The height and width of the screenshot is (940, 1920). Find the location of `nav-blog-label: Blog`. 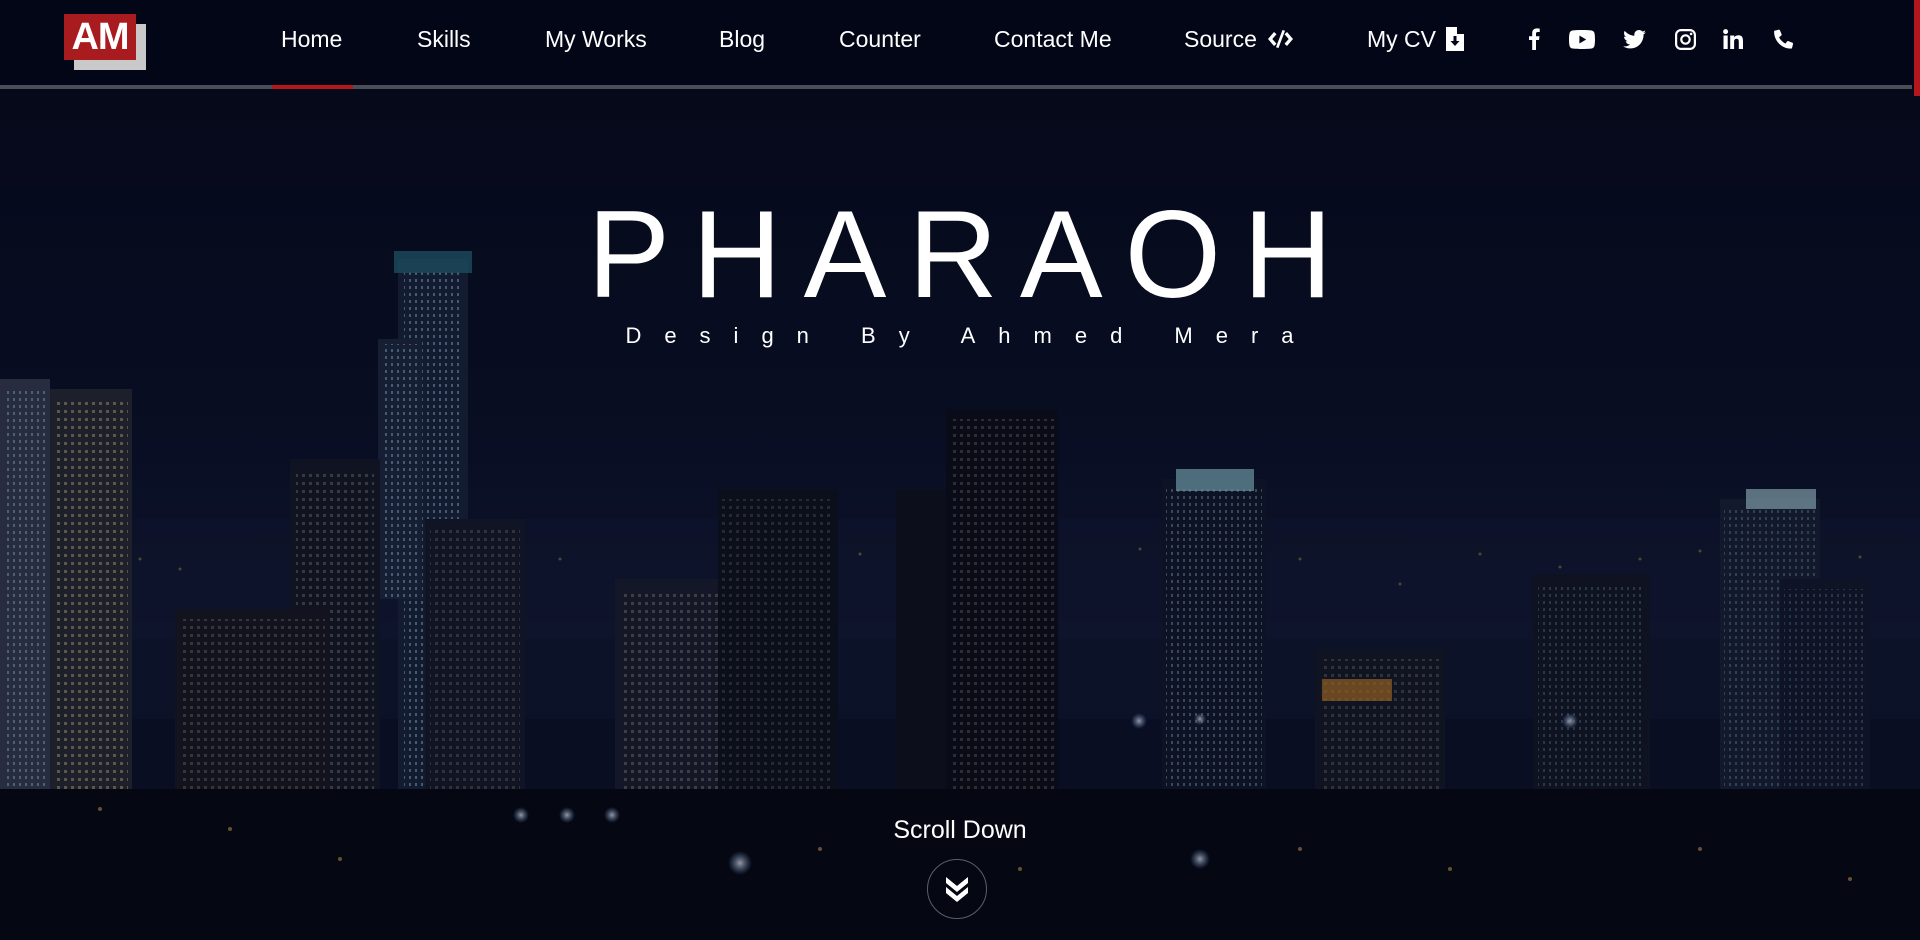

nav-blog-label: Blog is located at coordinates (742, 38).